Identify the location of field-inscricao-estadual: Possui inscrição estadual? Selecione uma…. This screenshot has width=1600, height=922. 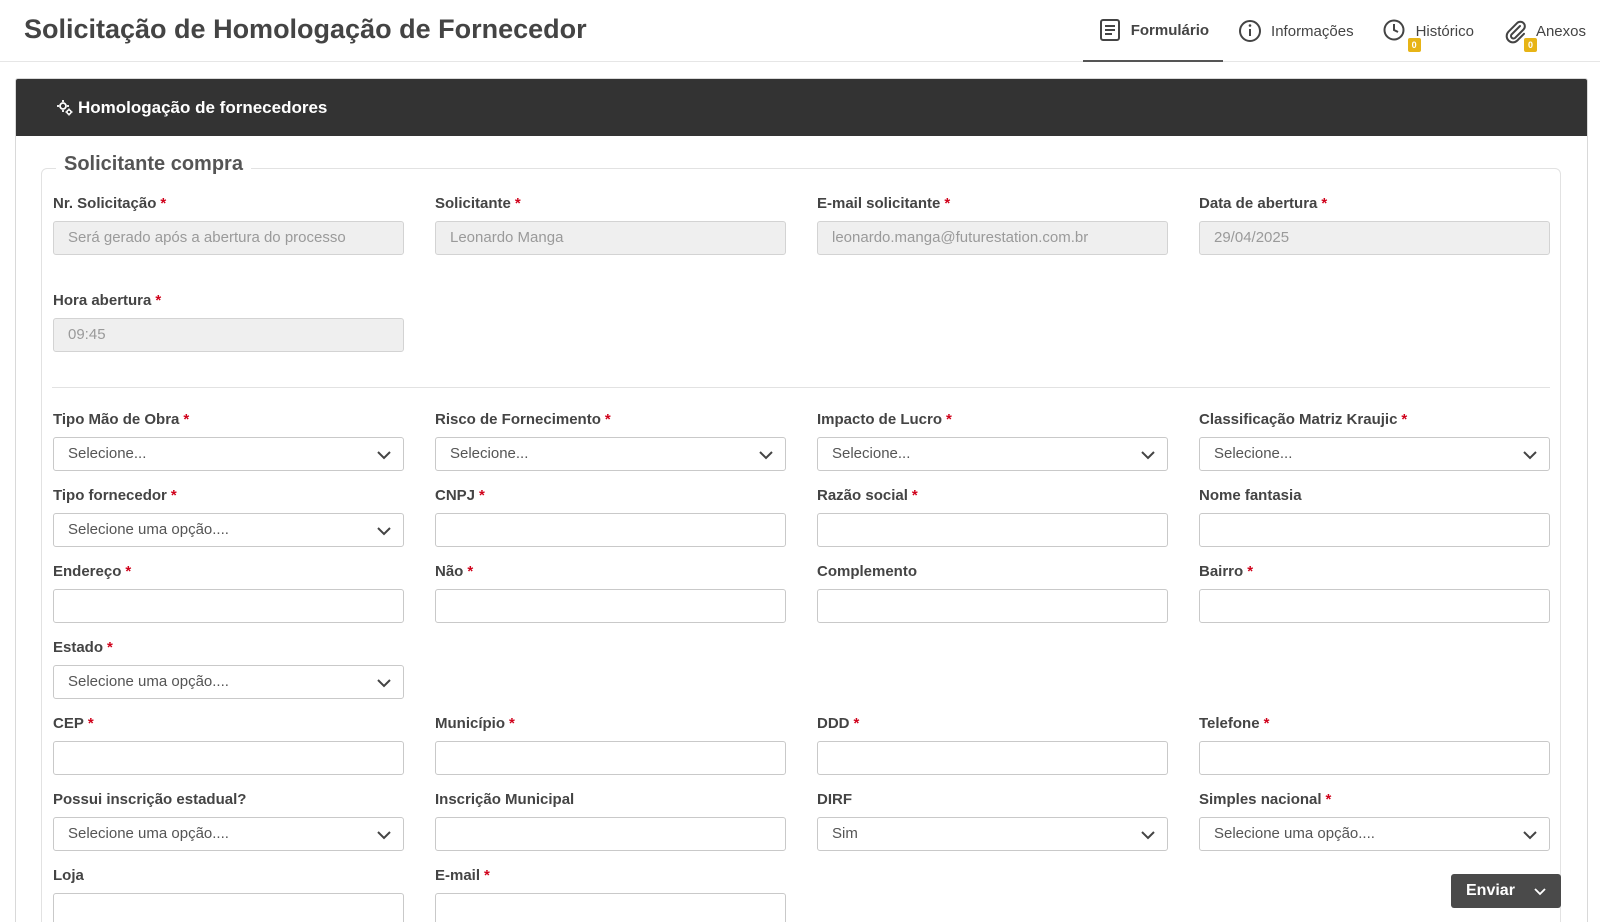
(228, 820).